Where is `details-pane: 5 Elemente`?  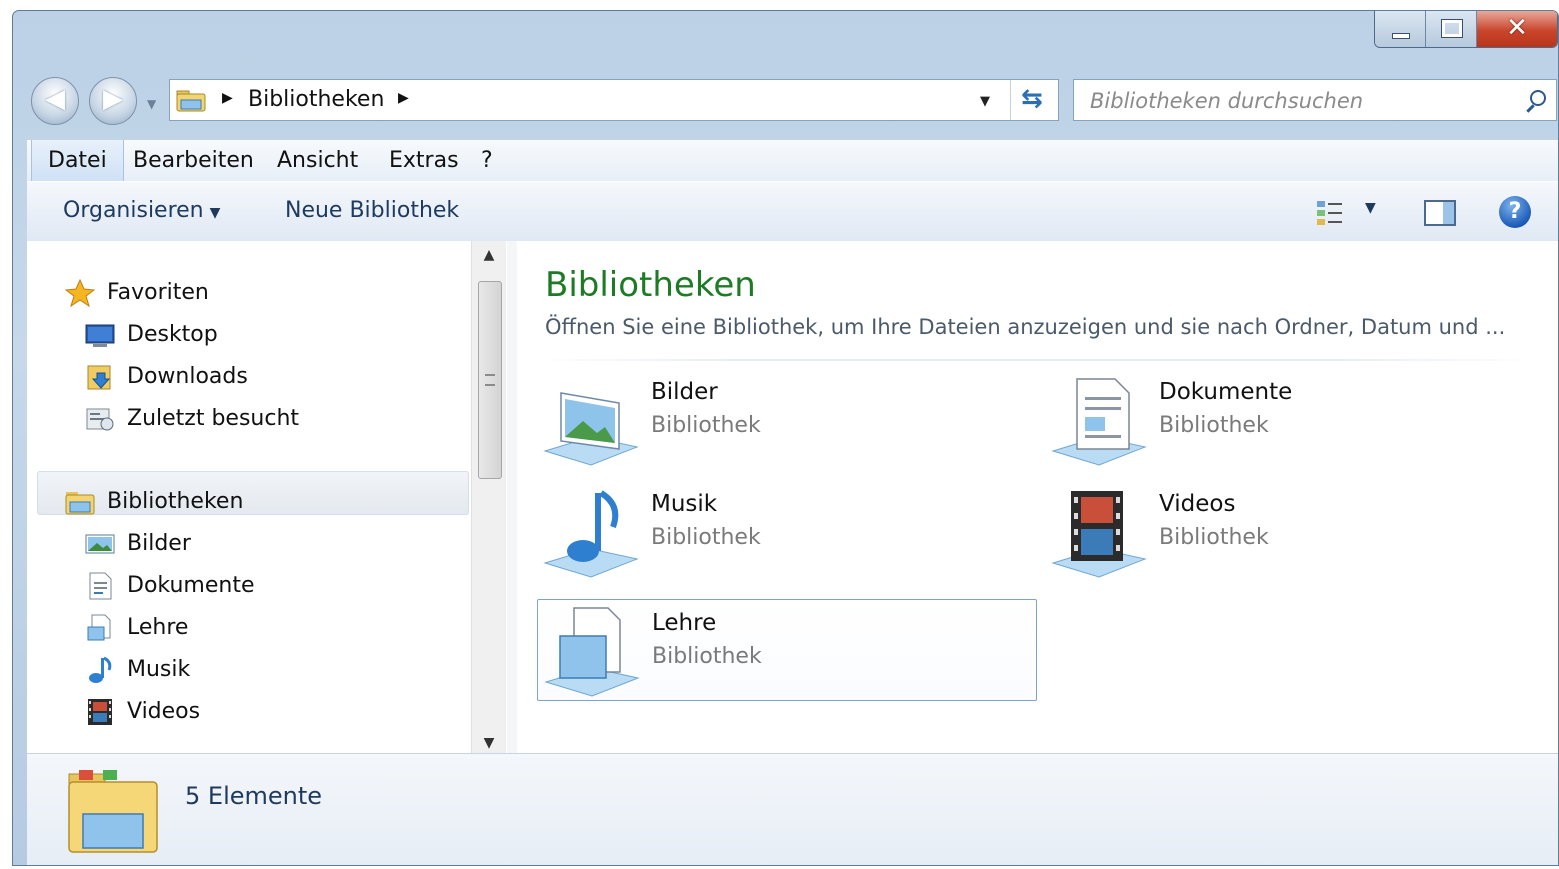
details-pane: 5 Elemente is located at coordinates (792, 809).